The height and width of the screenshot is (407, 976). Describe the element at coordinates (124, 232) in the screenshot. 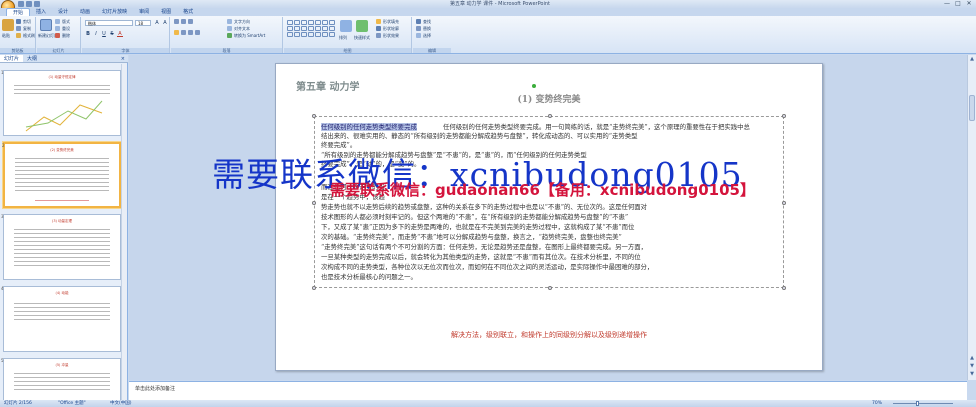

I see `slides-pane-scrollbar` at that location.